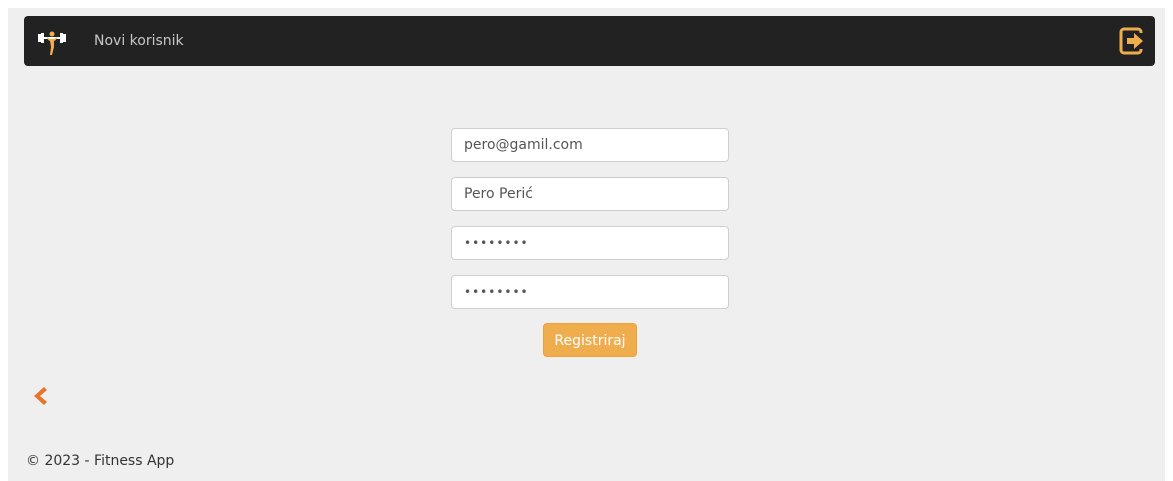  I want to click on password-field, so click(590, 243).